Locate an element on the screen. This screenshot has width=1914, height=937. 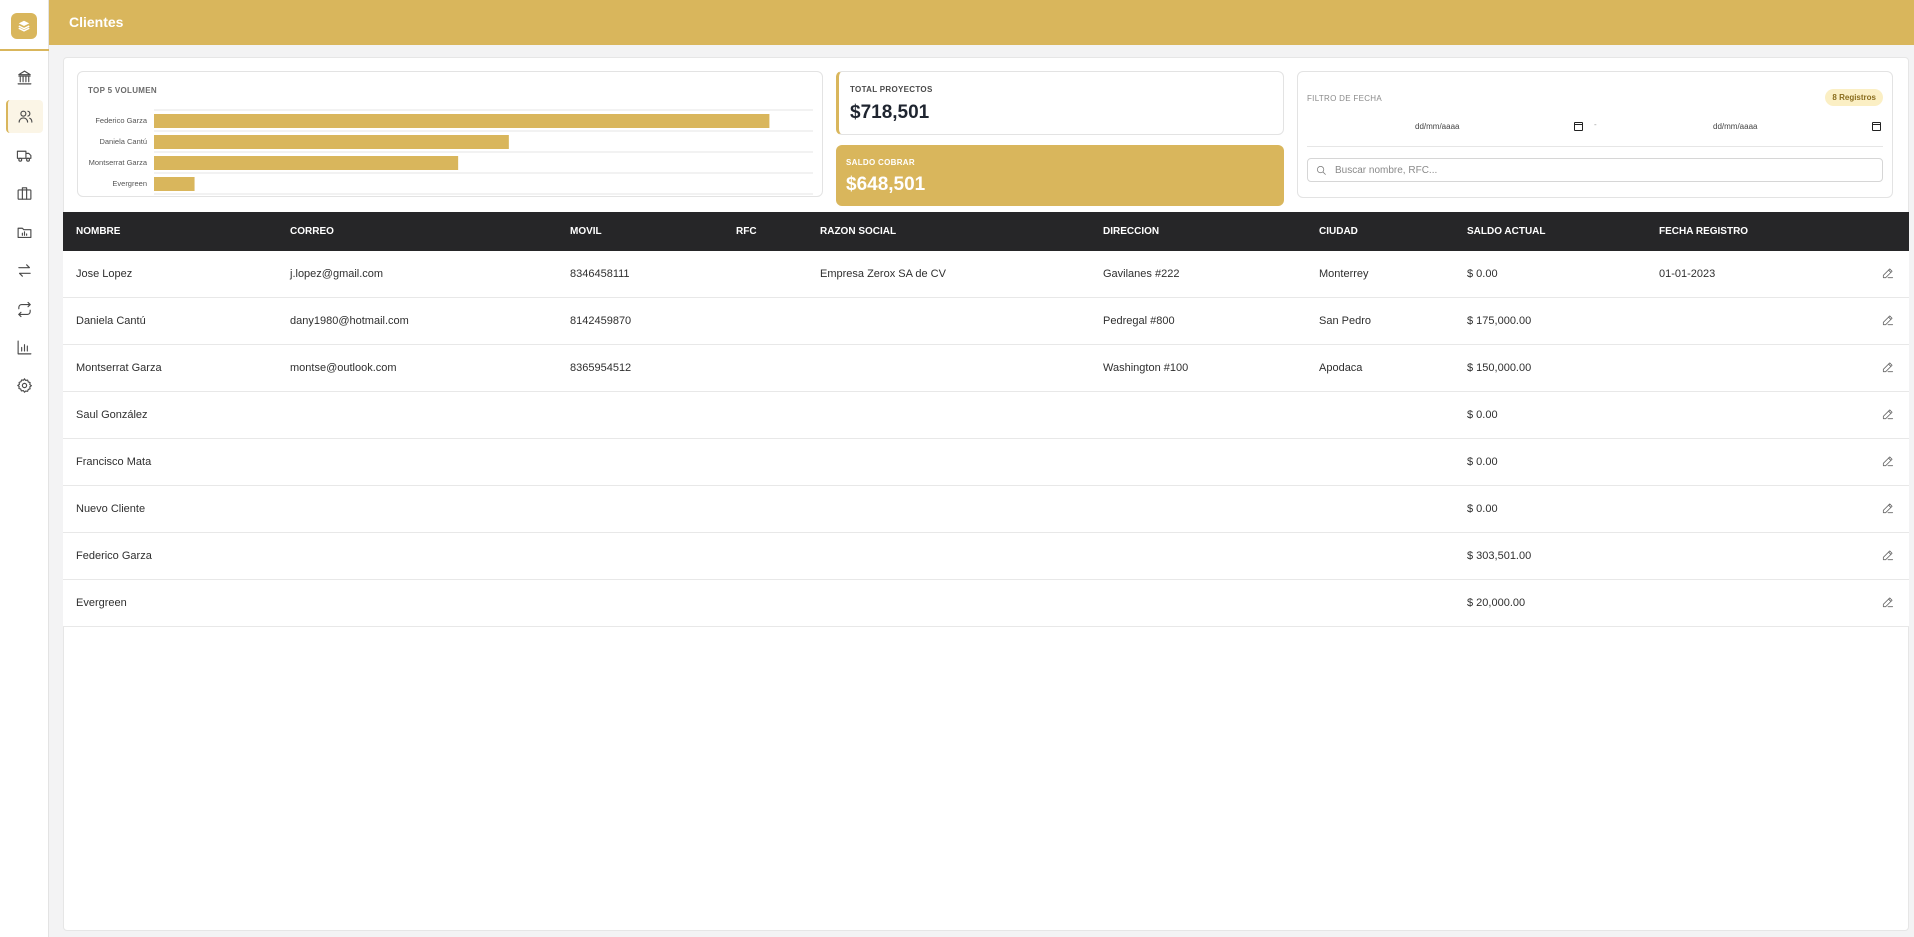
cell-correo: dany1980@hotmail.com is located at coordinates (349, 321).